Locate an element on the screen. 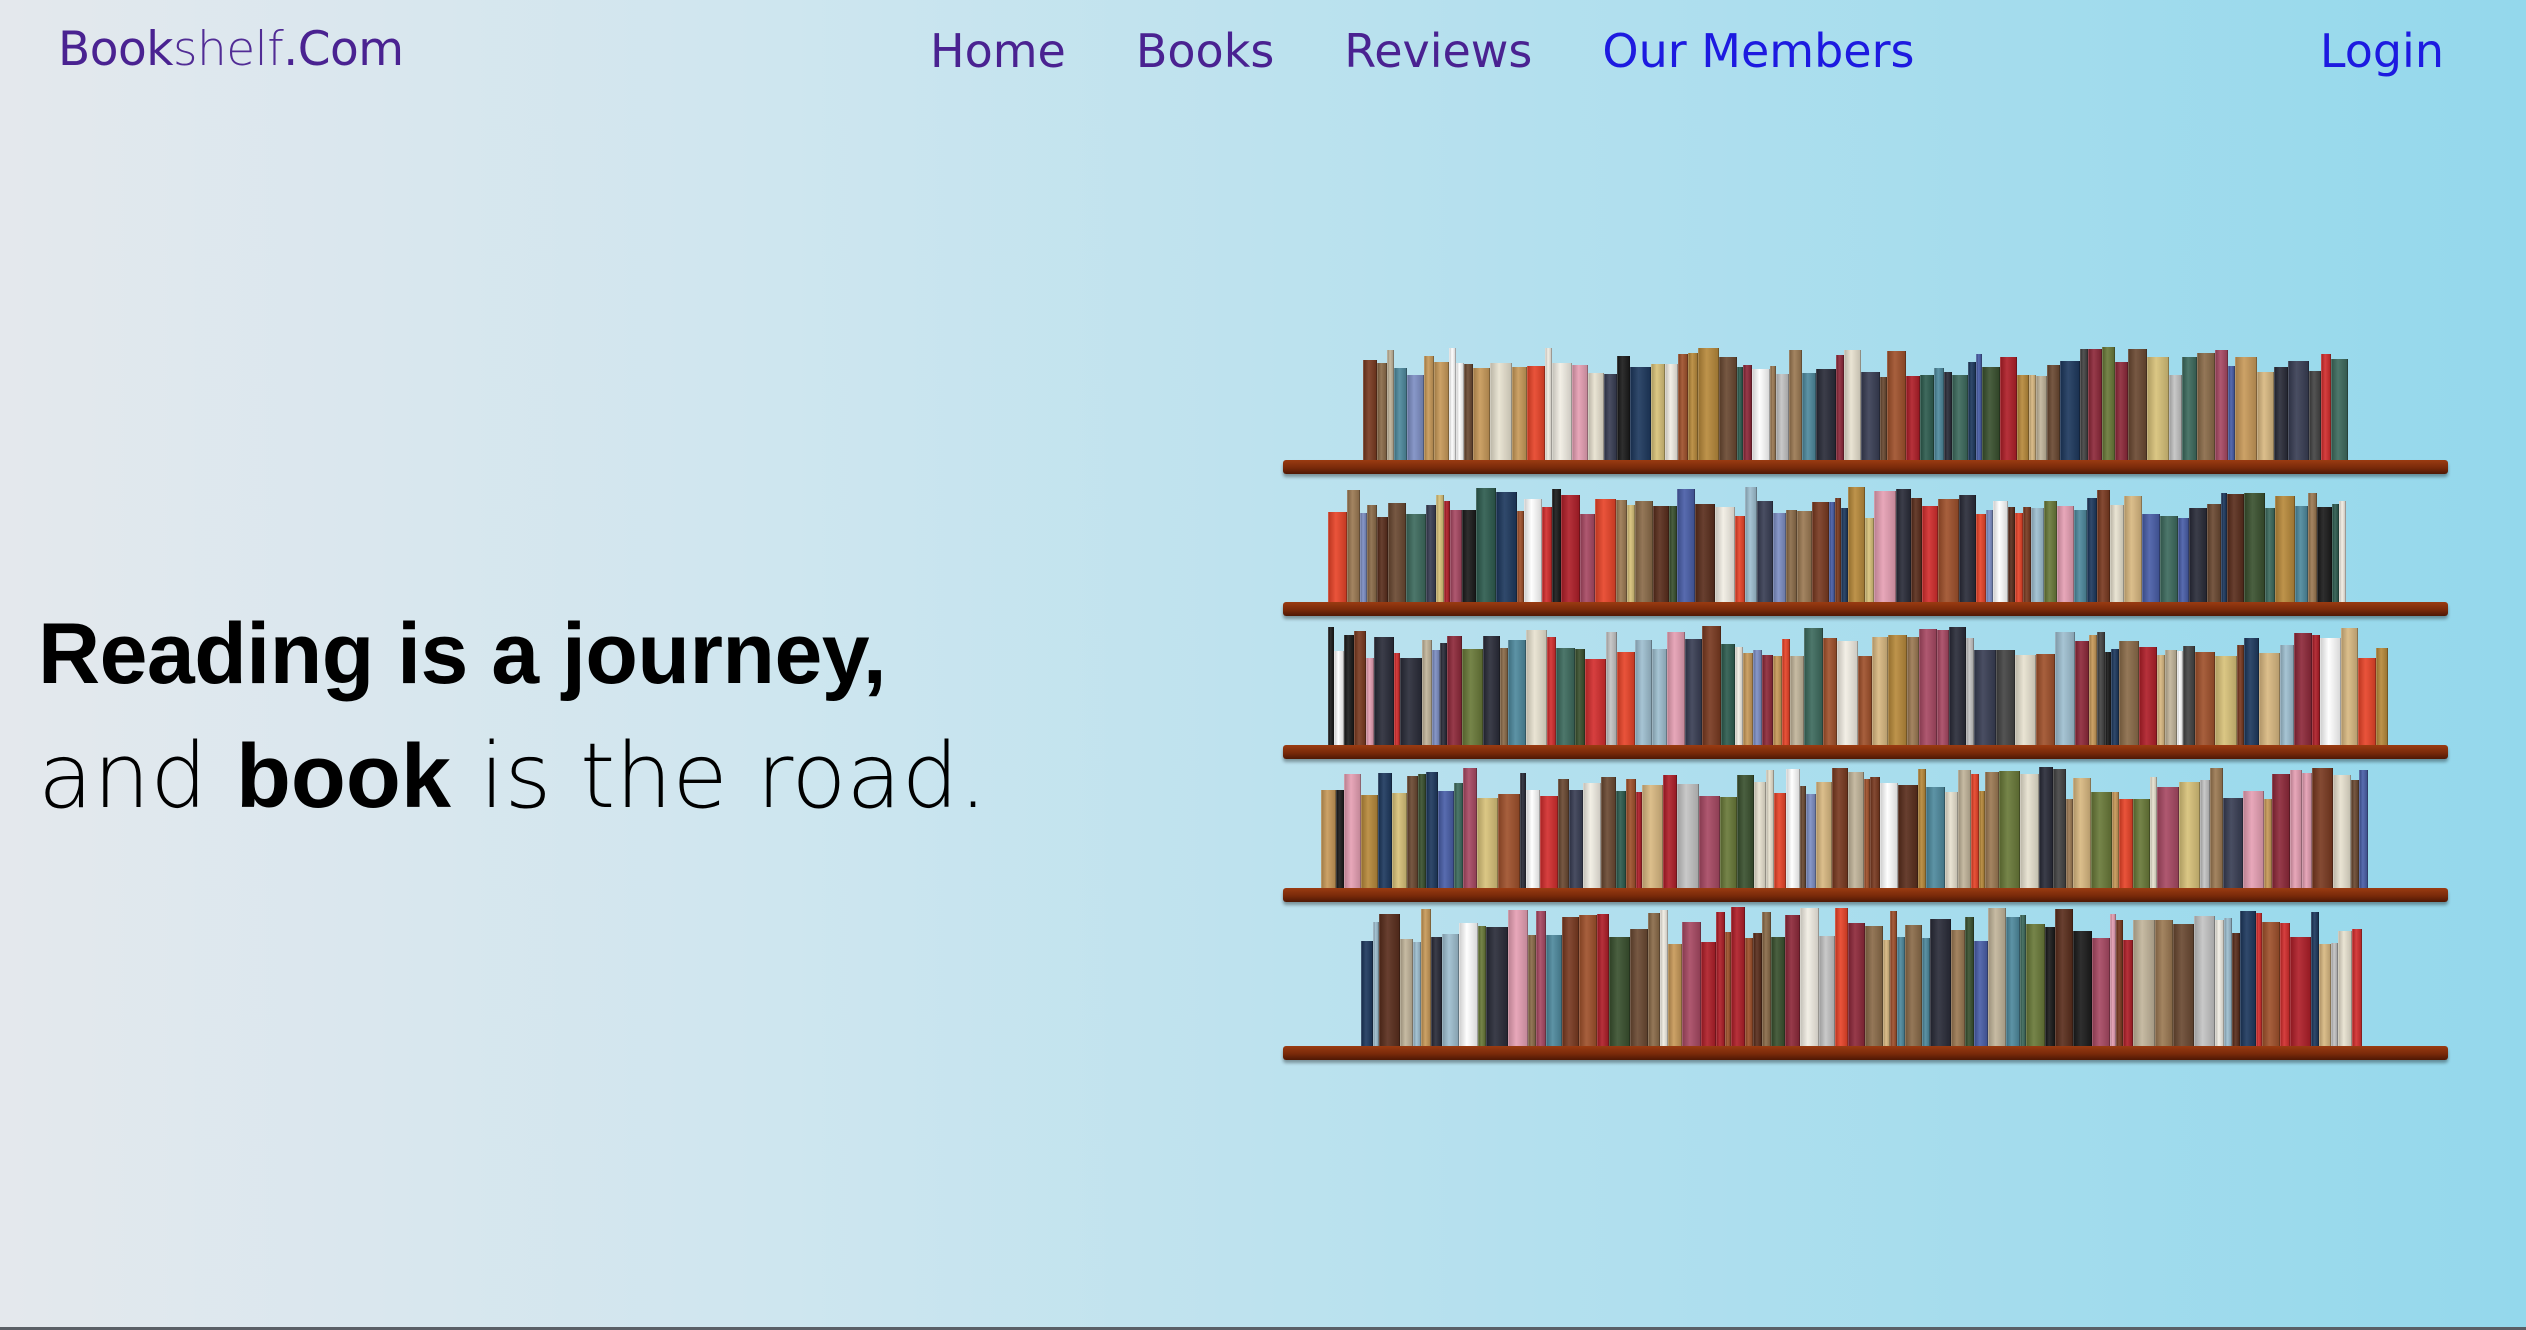 The height and width of the screenshot is (1330, 2526). nav-link-our-members: Our Members is located at coordinates (1758, 51).